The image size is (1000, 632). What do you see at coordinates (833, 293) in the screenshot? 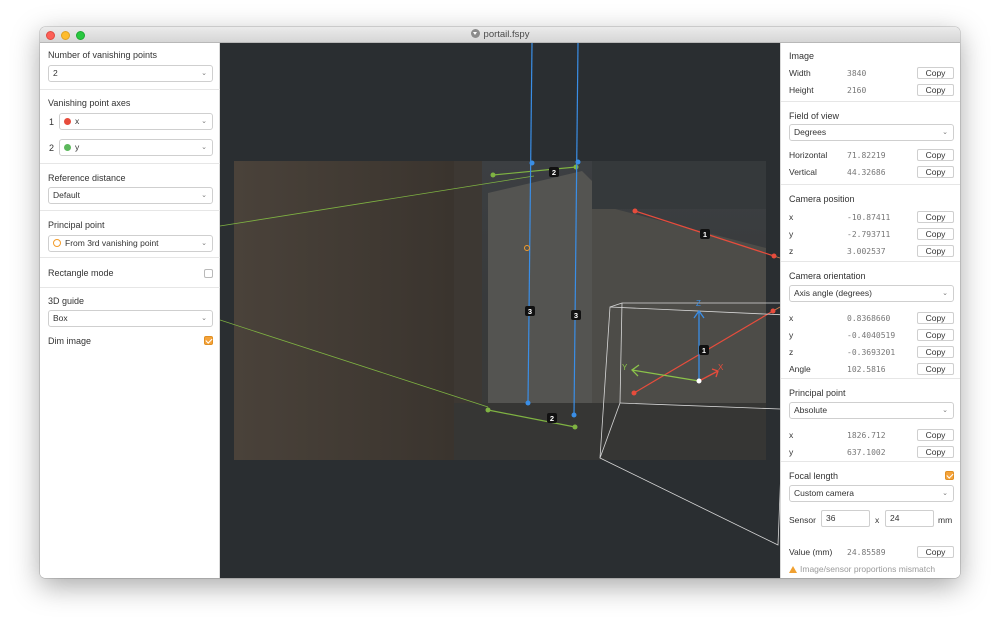
I see `orientation-mode-value: Axis angle (degrees)` at bounding box center [833, 293].